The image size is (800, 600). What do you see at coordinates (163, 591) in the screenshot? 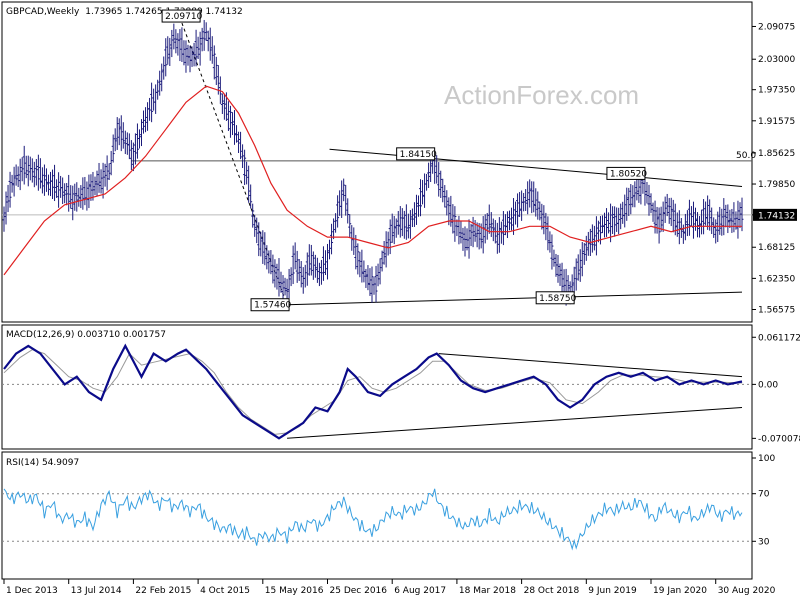
I see `x-tick-label: 22 Feb 2015` at bounding box center [163, 591].